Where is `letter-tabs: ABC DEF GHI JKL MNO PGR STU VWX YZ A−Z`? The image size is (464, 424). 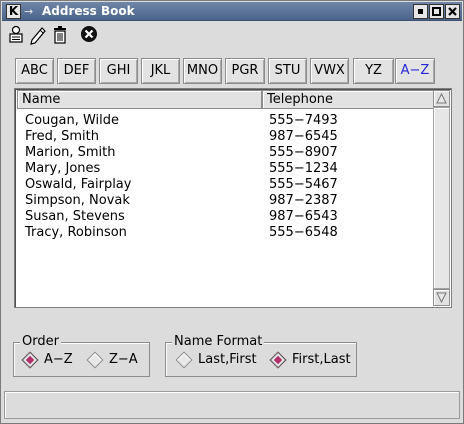 letter-tabs: ABC DEF GHI JKL MNO PGR STU VWX YZ A−Z is located at coordinates (225, 71).